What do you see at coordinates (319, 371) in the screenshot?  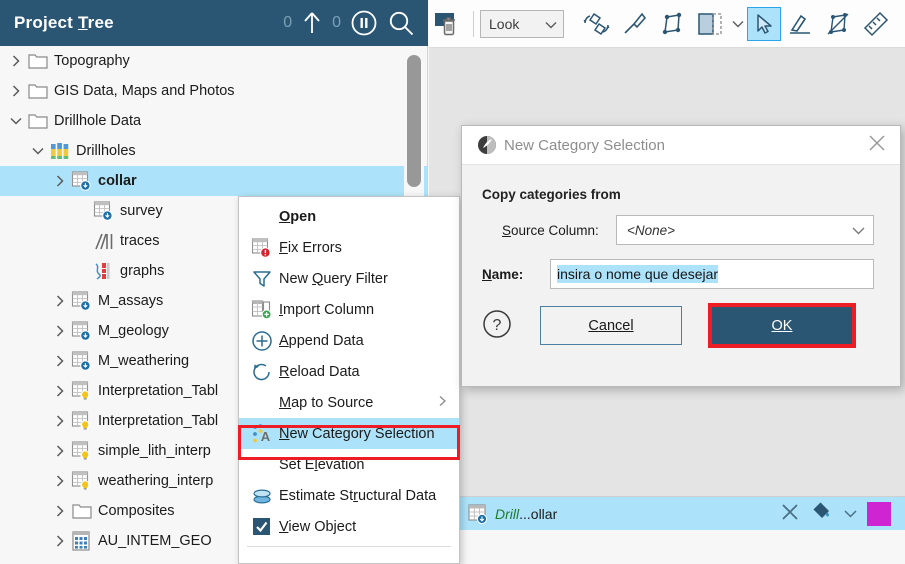 I see `menu-item-label: Reload Data` at bounding box center [319, 371].